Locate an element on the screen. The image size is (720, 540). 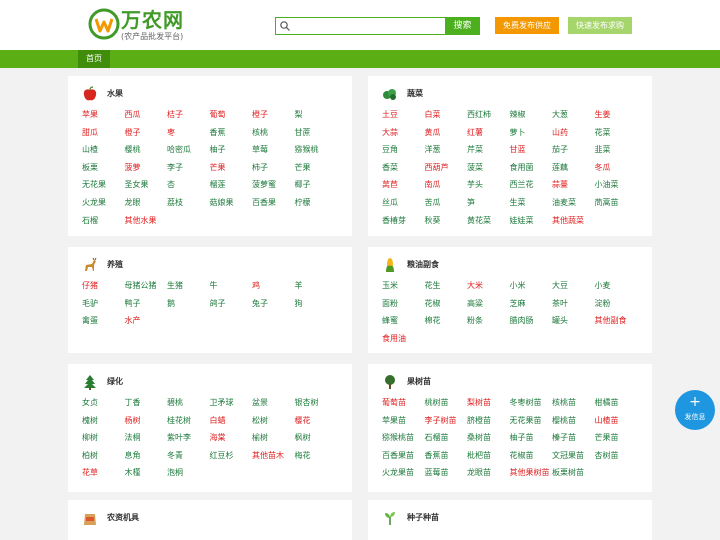
category-link: 白蜡 is located at coordinates (218, 420).